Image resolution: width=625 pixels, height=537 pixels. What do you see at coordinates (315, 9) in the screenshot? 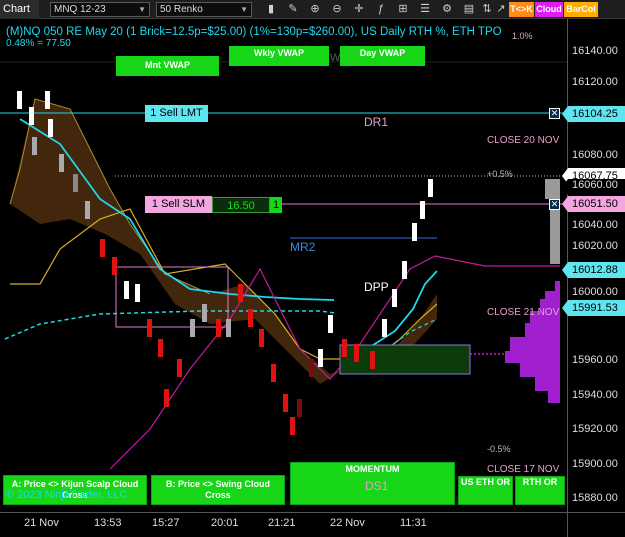
I see `zoom-in-icon: ⊕` at bounding box center [315, 9].